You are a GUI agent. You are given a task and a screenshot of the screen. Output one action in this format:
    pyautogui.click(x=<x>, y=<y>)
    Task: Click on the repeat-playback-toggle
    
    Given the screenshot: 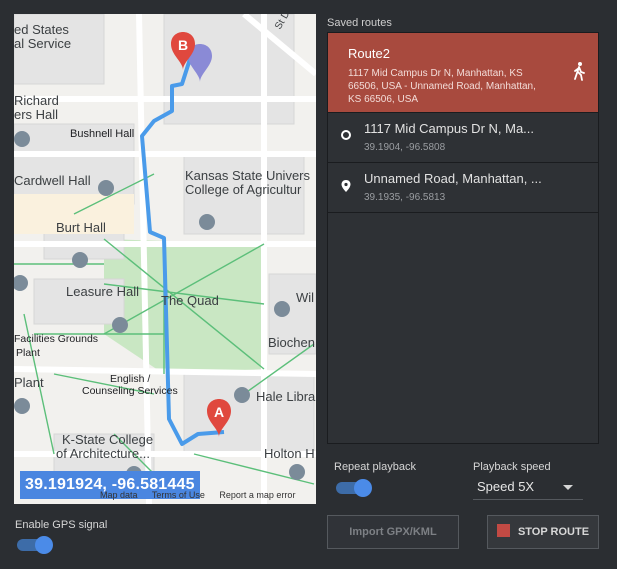 What is the action you would take?
    pyautogui.click(x=354, y=488)
    